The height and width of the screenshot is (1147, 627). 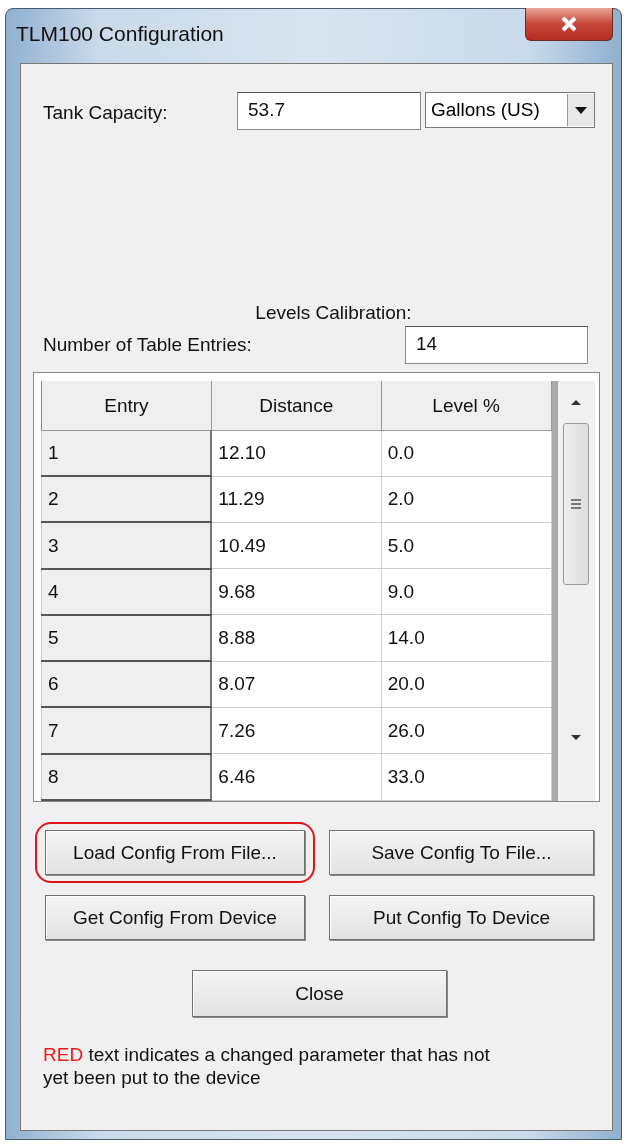 I want to click on scroll-thumb, so click(x=576, y=504).